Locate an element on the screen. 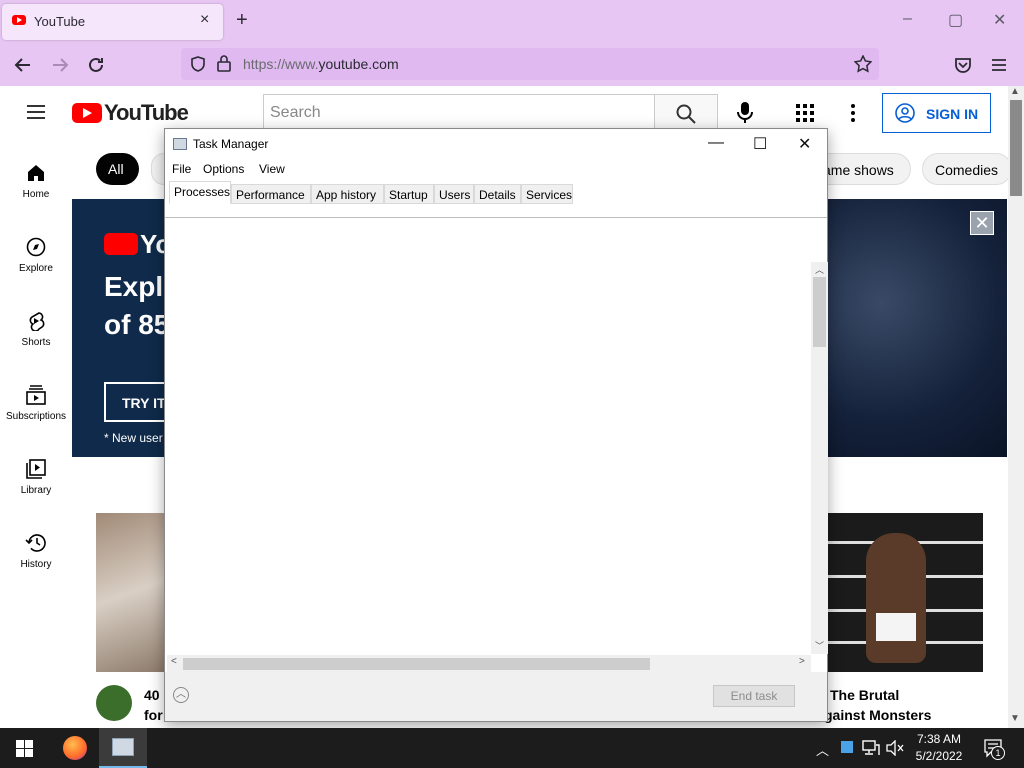 Image resolution: width=1024 pixels, height=768 pixels. task-manager-icon is located at coordinates (123, 747).